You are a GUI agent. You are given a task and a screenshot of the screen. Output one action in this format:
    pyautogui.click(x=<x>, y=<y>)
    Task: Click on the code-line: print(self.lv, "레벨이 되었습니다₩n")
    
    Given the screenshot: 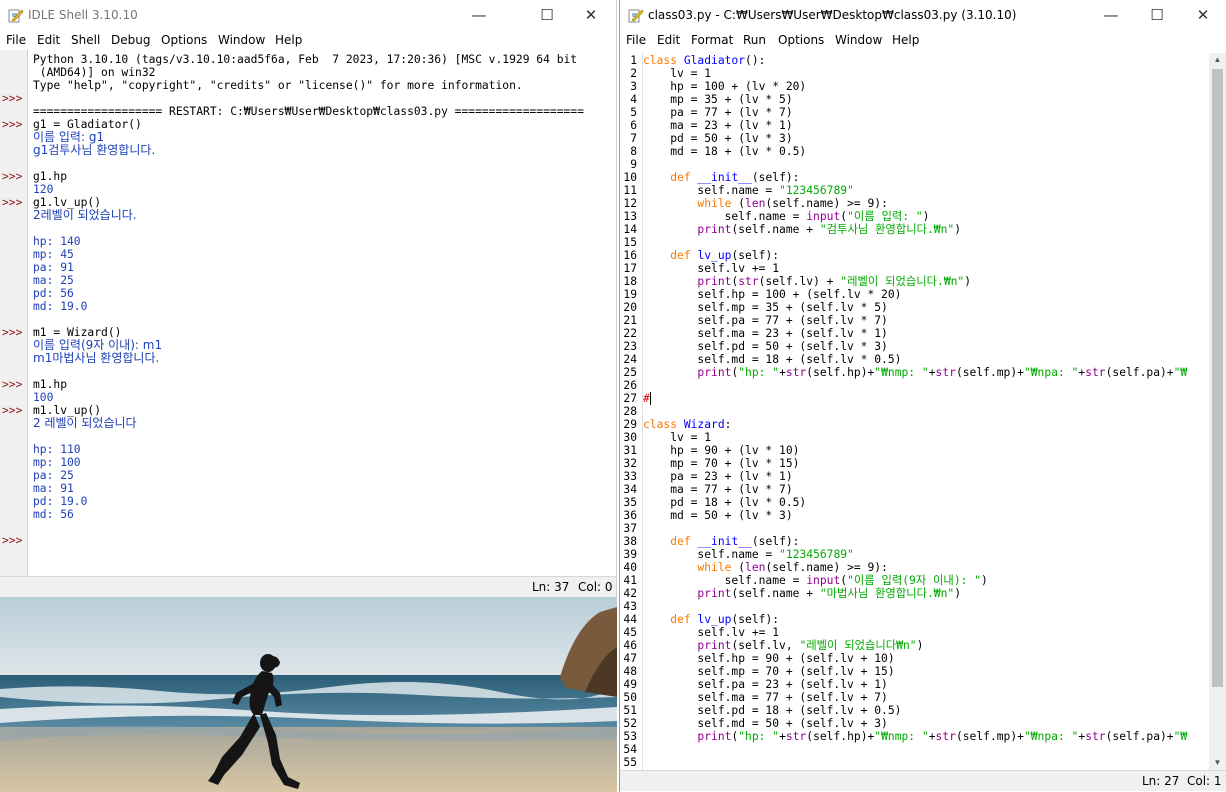 What is the action you would take?
    pyautogui.click(x=783, y=645)
    